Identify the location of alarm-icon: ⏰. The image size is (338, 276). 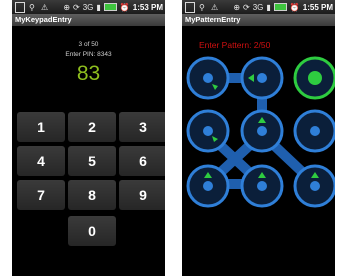
(124, 7).